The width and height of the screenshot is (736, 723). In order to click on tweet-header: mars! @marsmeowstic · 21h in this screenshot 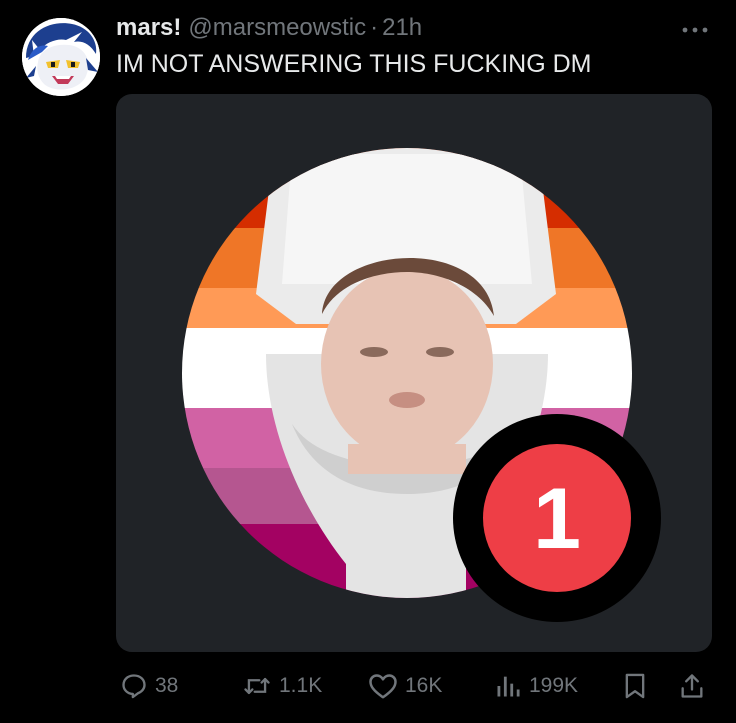, I will do `click(269, 30)`.